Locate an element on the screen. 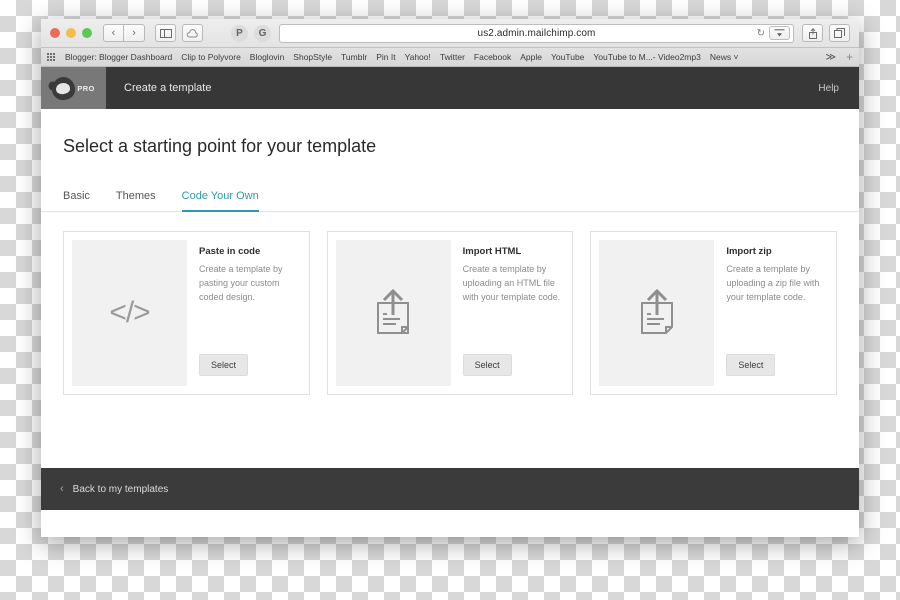 The height and width of the screenshot is (600, 900). bookmark-twitter: Twitter is located at coordinates (452, 57).